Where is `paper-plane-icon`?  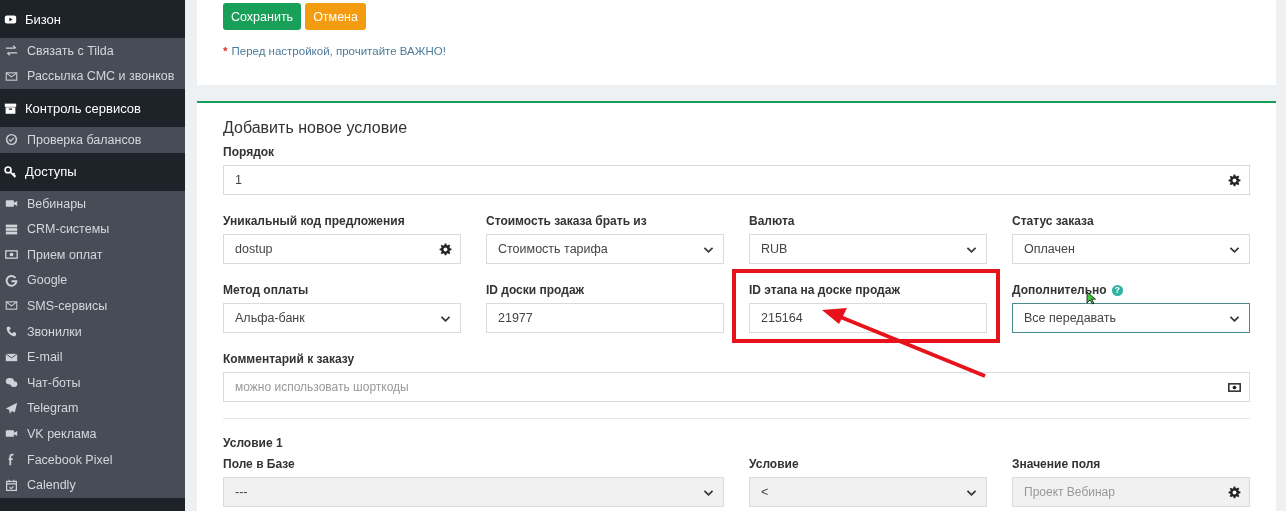 paper-plane-icon is located at coordinates (11, 408).